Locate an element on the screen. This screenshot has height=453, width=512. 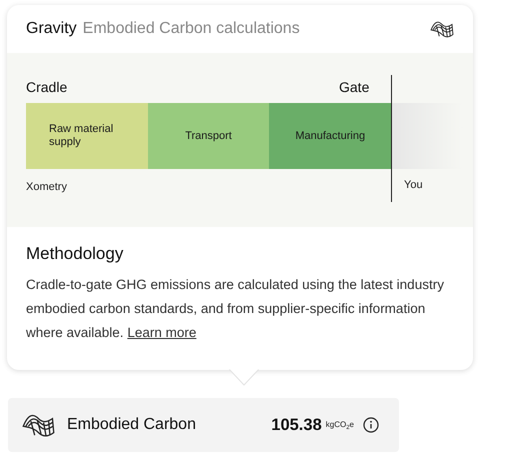
flag-icon is located at coordinates (442, 29).